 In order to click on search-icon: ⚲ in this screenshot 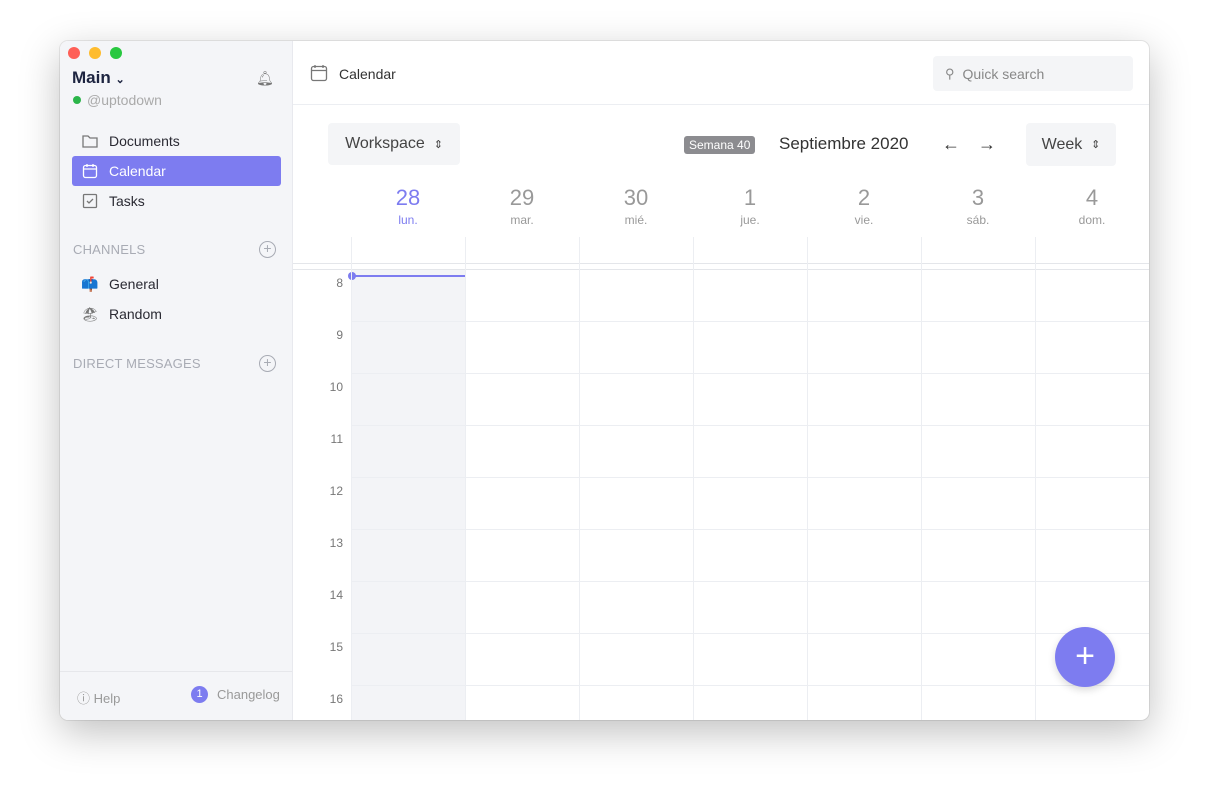, I will do `click(950, 73)`.